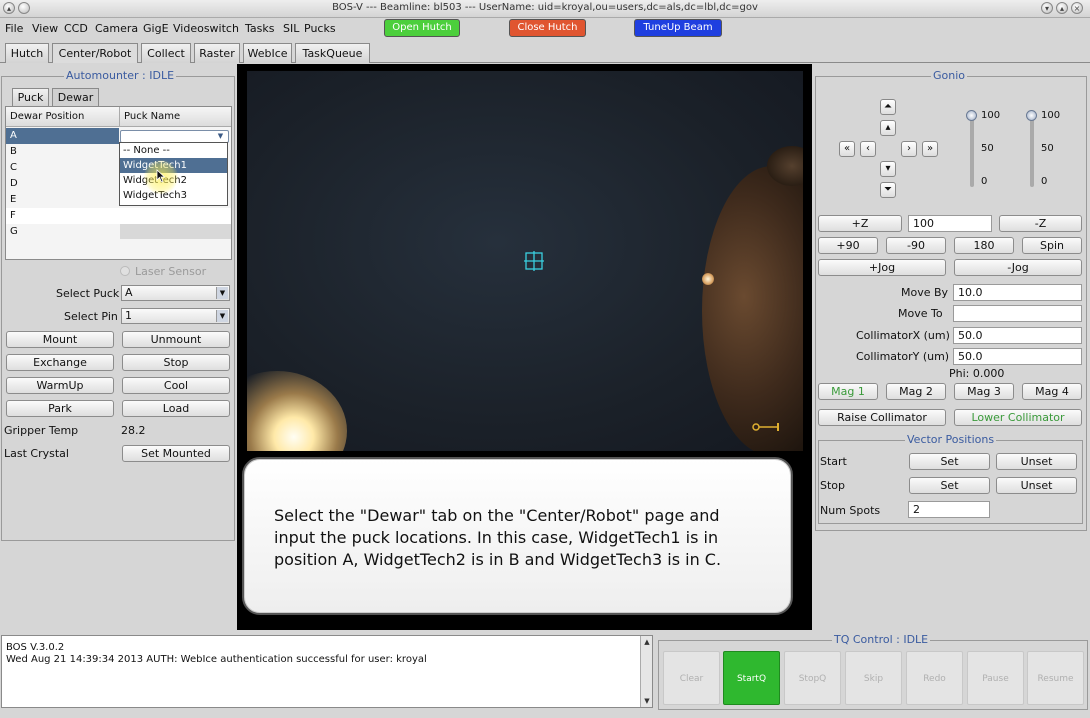  Describe the element at coordinates (1077, 8) in the screenshot. I see `close-window-icon: ×` at that location.